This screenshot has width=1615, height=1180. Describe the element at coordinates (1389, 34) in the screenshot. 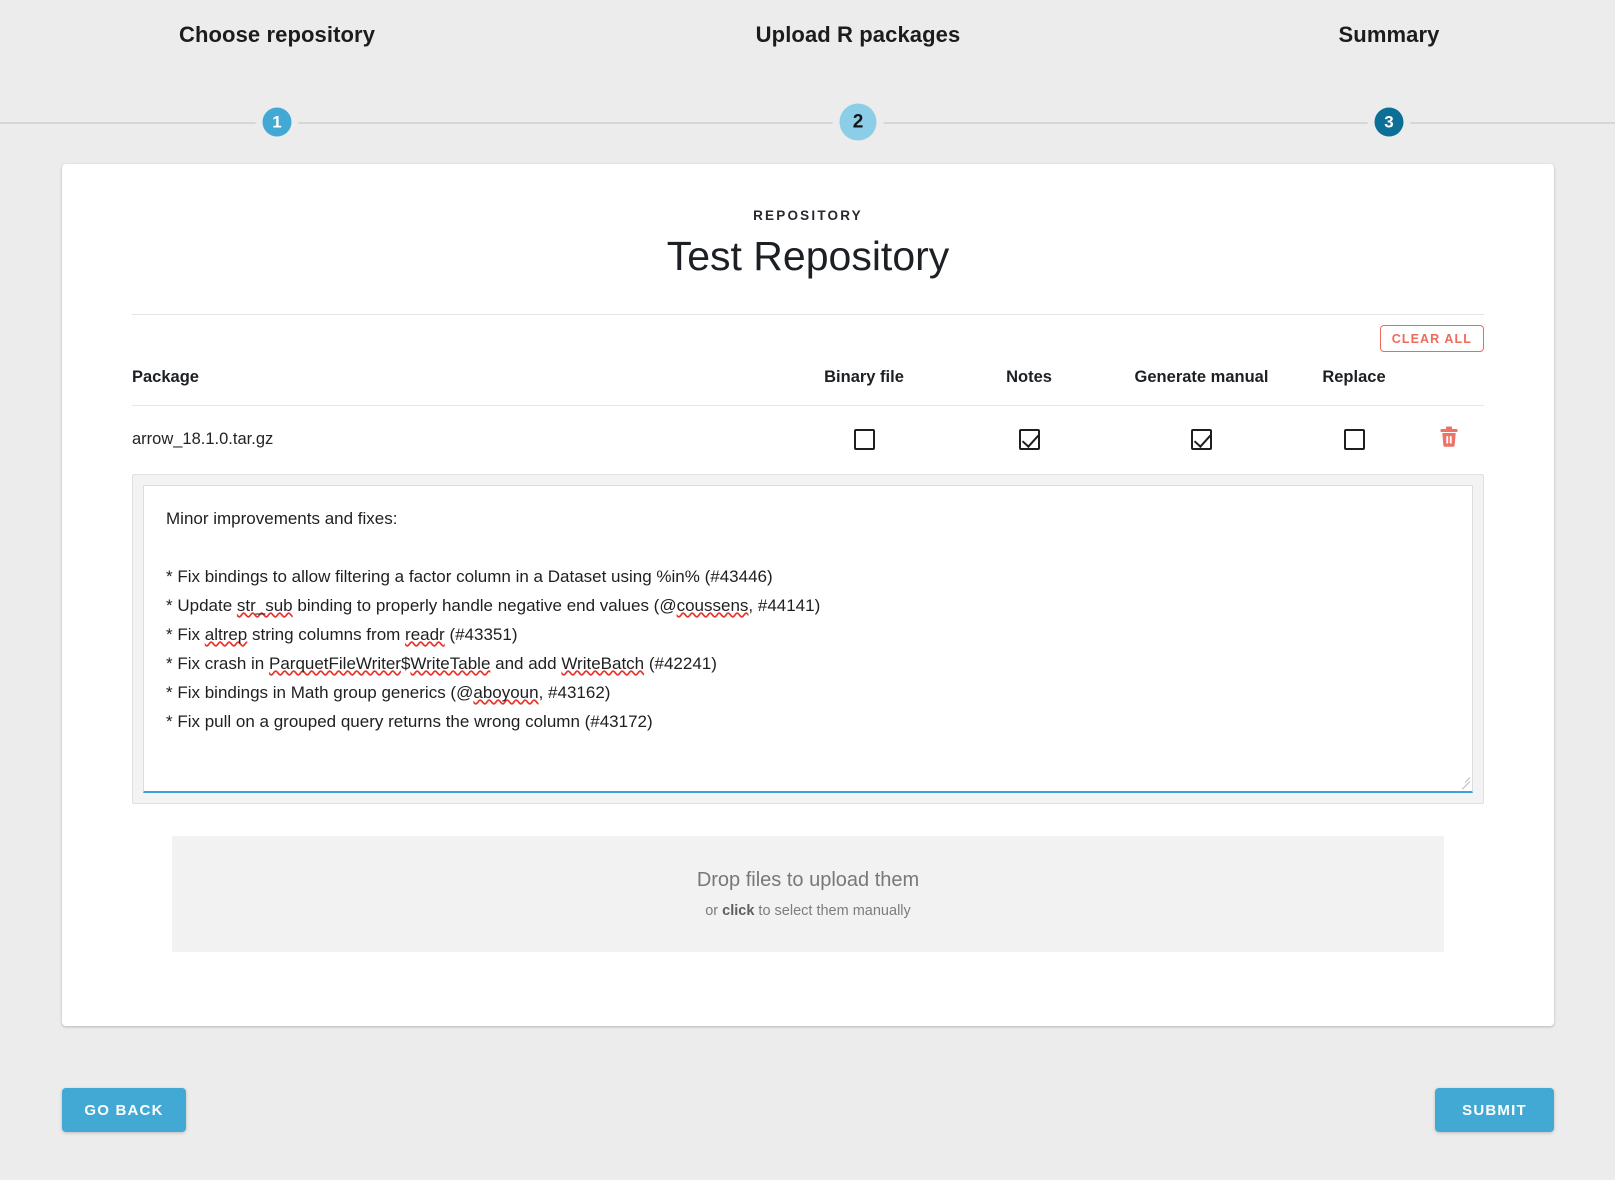

I see `step-label-summary: Summary` at that location.